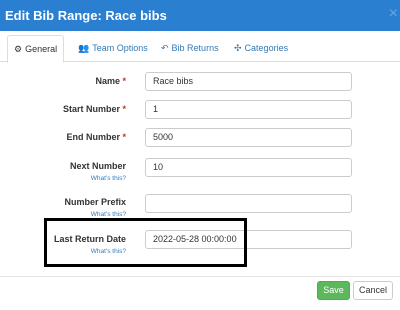 The height and width of the screenshot is (310, 400). What do you see at coordinates (248, 167) in the screenshot?
I see `next-number-input: 10` at bounding box center [248, 167].